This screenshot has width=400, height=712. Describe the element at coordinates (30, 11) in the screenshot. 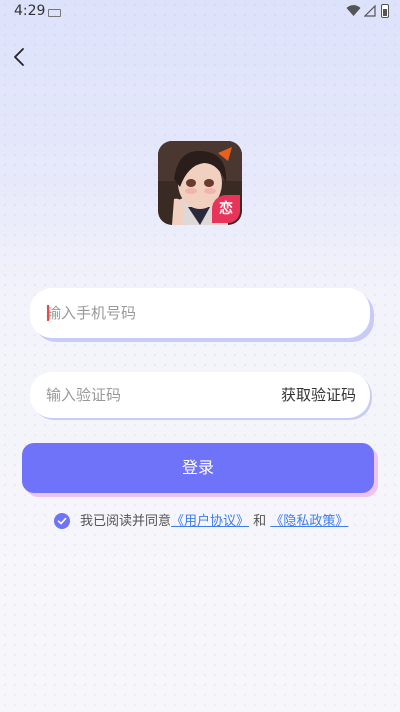

I see `status-time: 4:29` at that location.